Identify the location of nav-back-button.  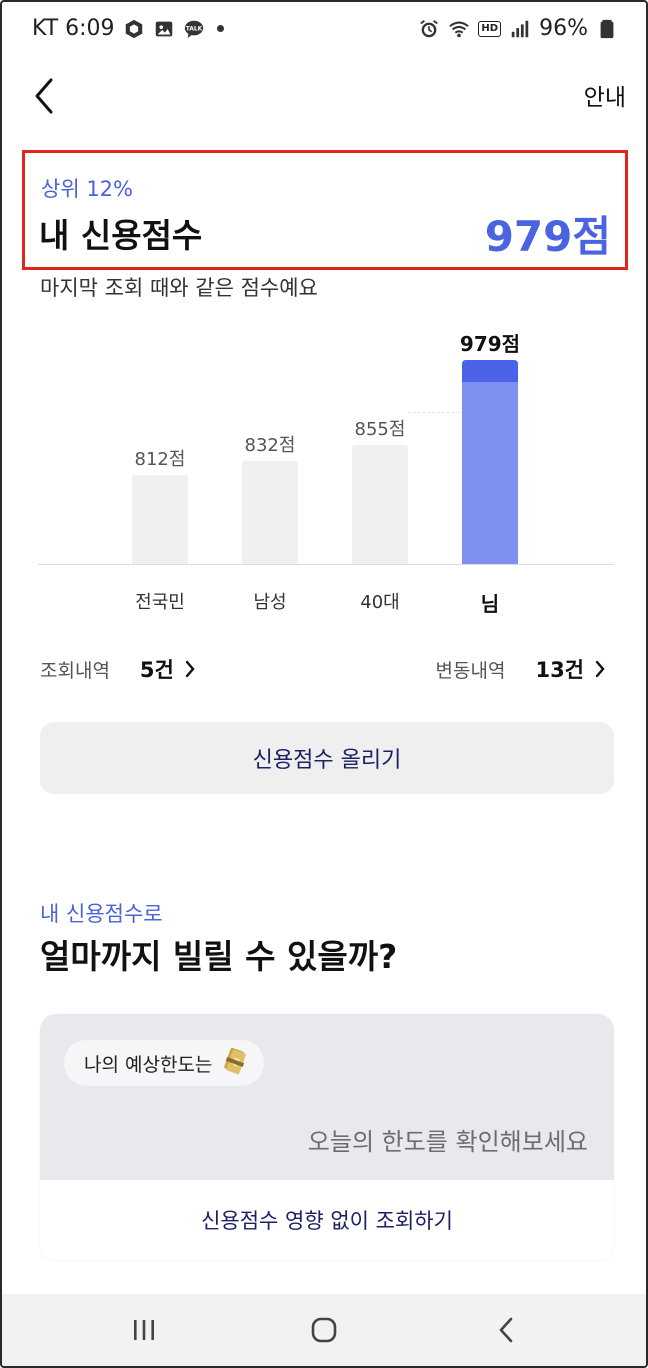
(506, 1330).